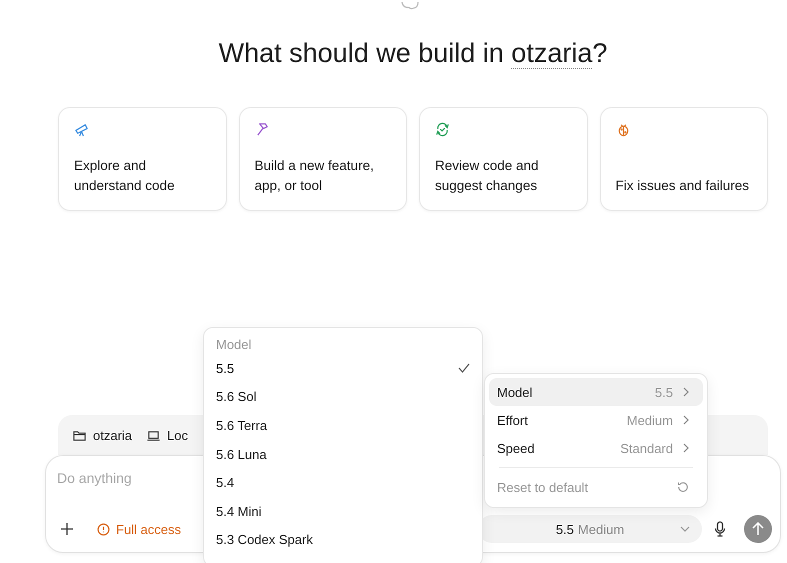 This screenshot has height=563, width=787. What do you see at coordinates (646, 448) in the screenshot?
I see `option-value: Standard` at bounding box center [646, 448].